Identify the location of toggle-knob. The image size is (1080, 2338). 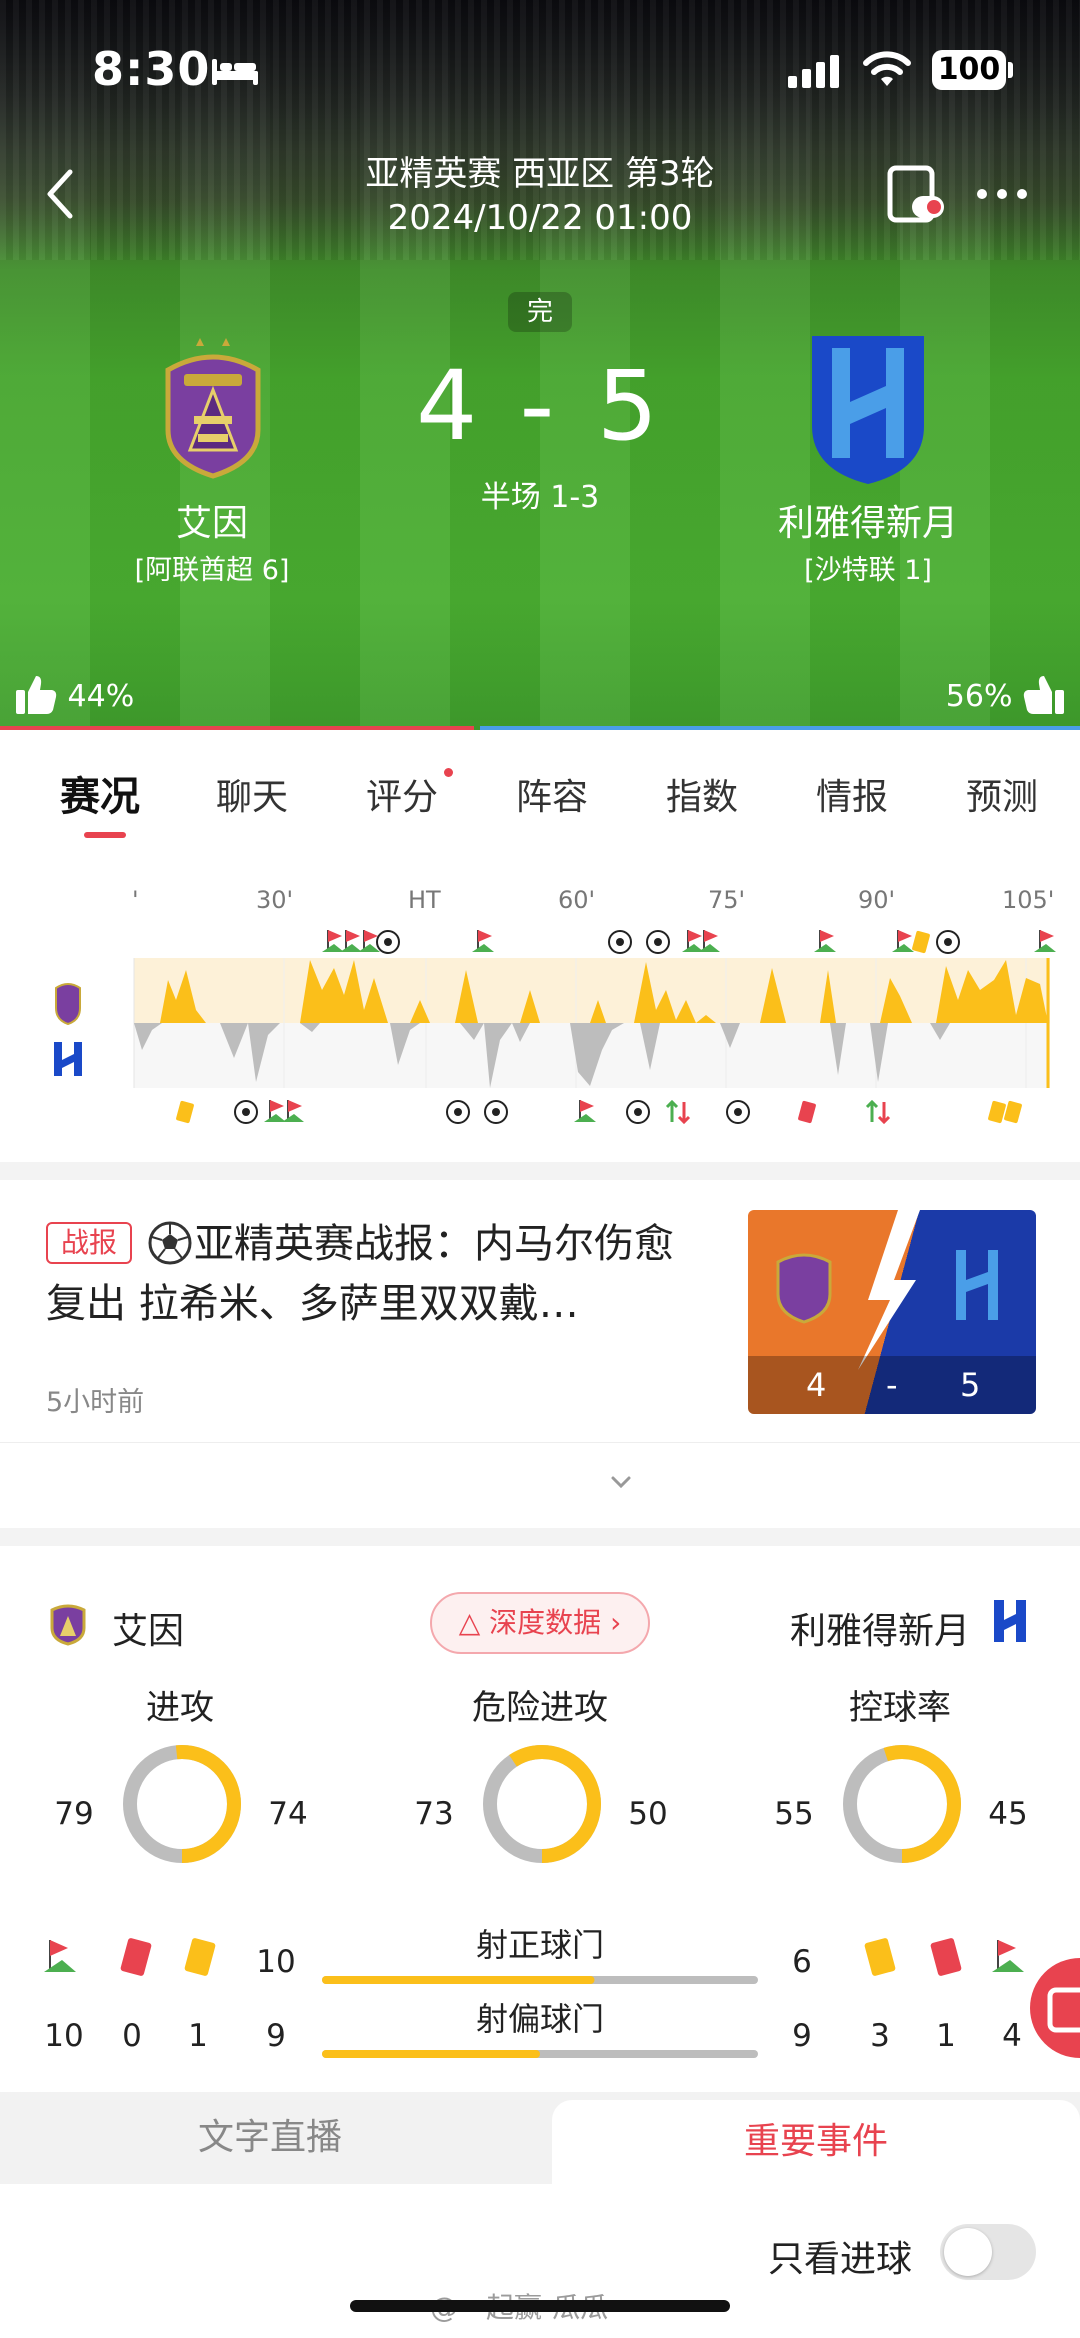
(968, 2252).